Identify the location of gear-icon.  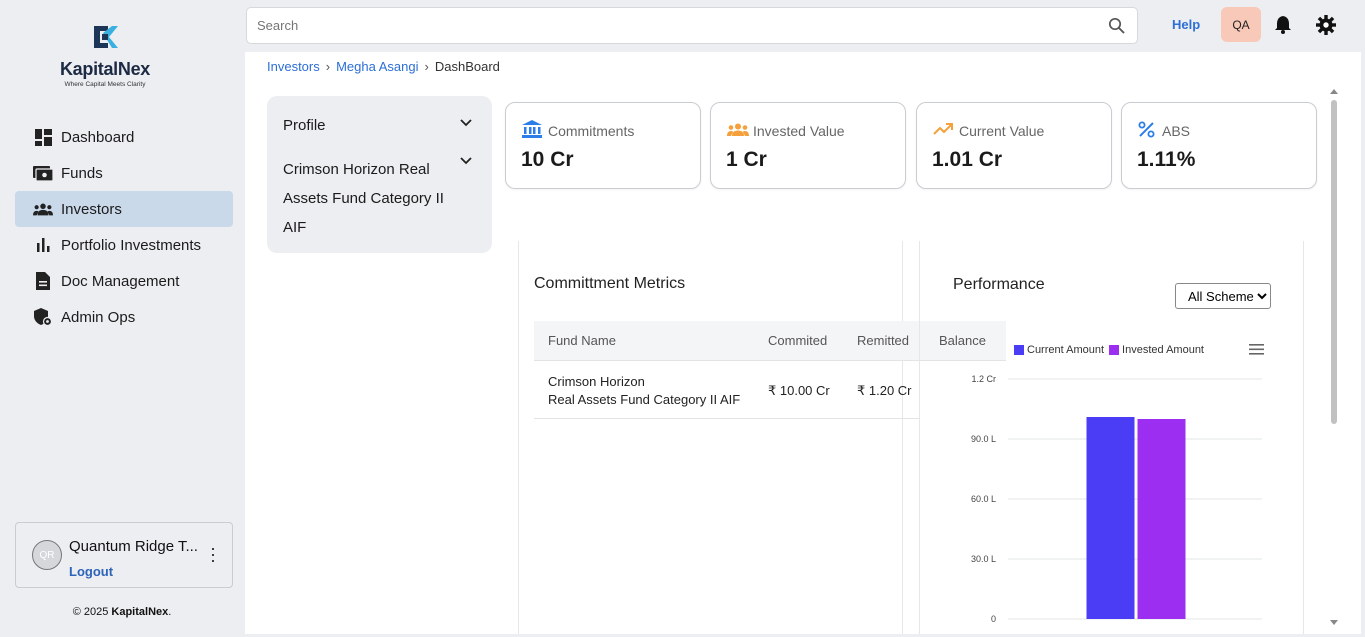
(1326, 25).